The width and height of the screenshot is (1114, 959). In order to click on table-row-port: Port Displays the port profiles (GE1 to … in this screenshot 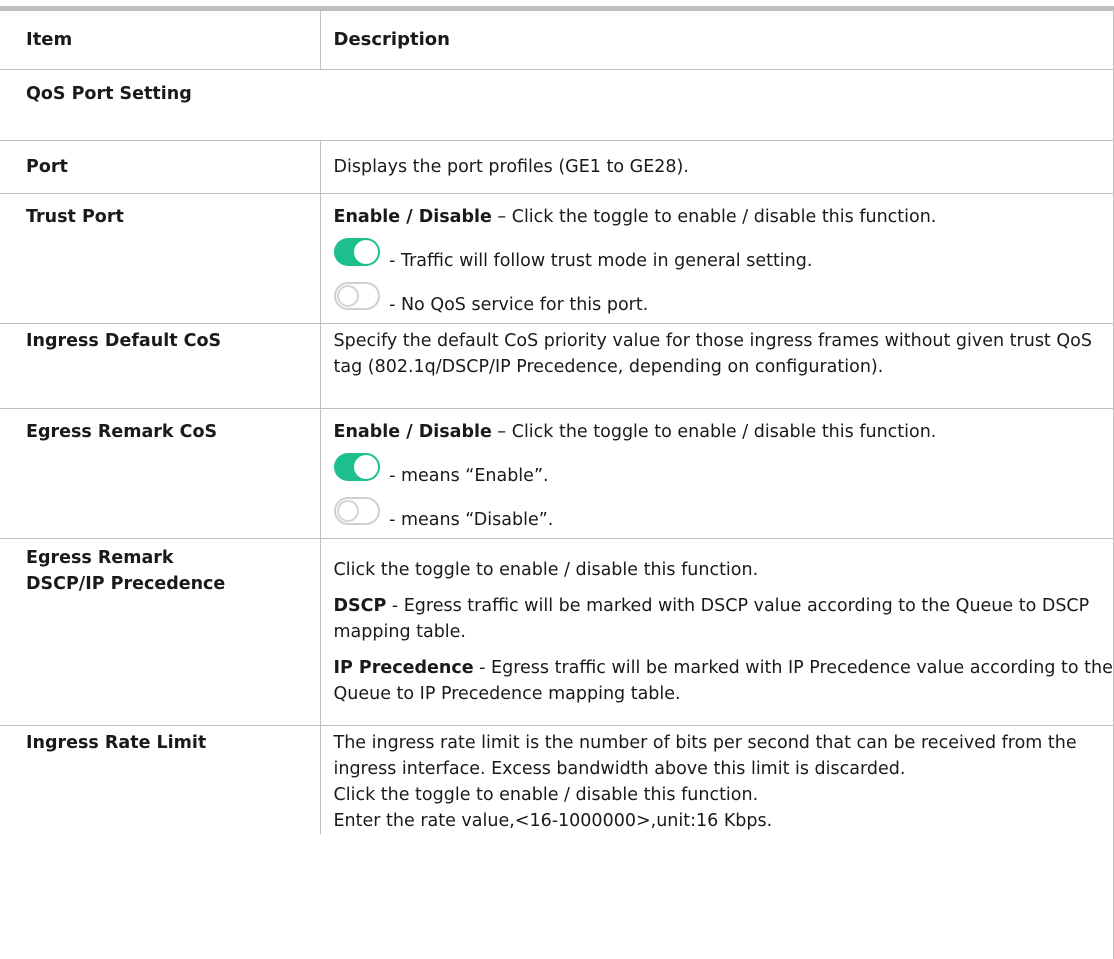, I will do `click(557, 167)`.